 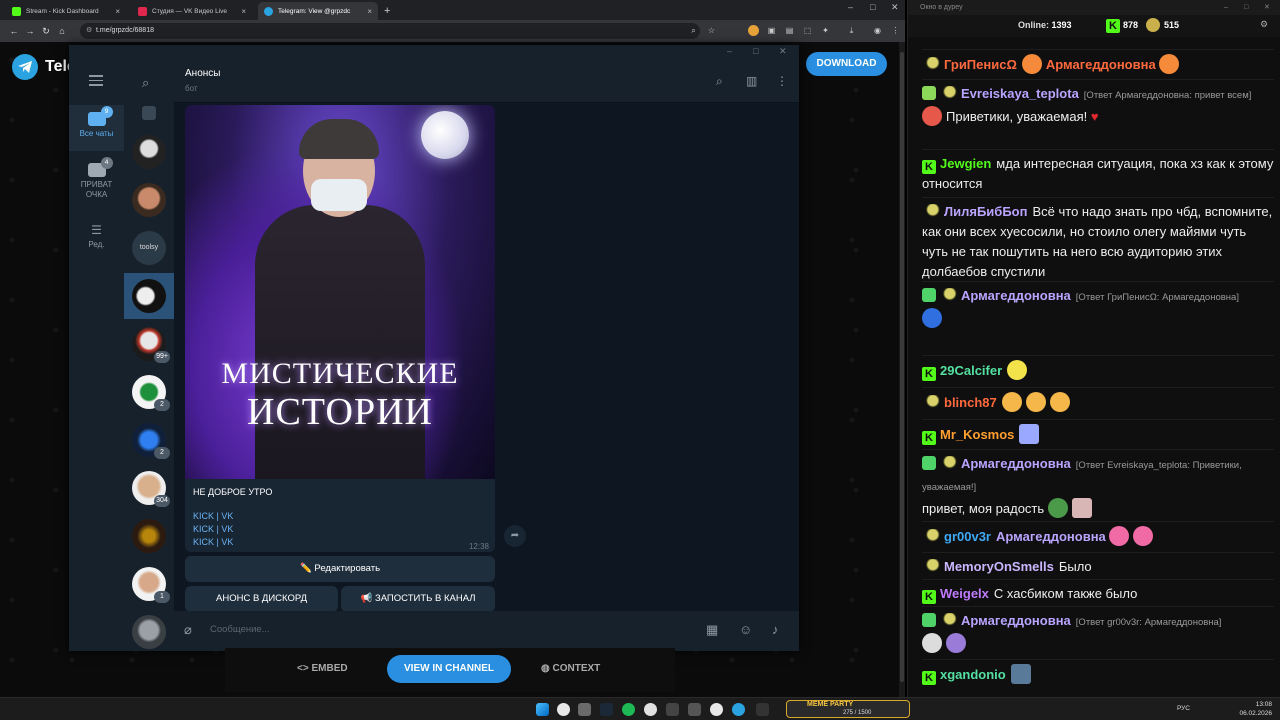 What do you see at coordinates (486, 81) in the screenshot?
I see `chat-header: Анонсы бот ⌕ ▥ ⋮` at bounding box center [486, 81].